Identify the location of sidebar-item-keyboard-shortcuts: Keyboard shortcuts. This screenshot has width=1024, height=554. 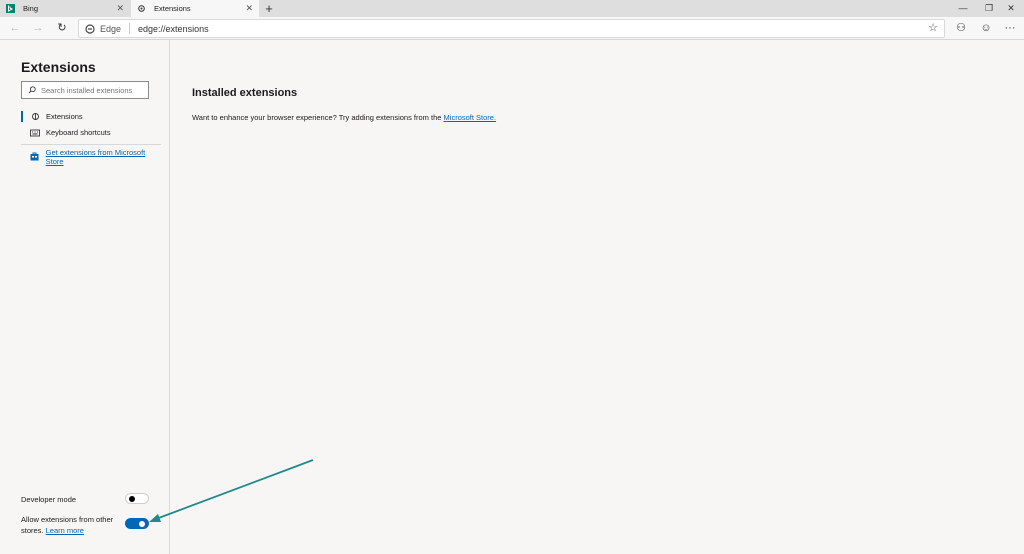
(91, 132).